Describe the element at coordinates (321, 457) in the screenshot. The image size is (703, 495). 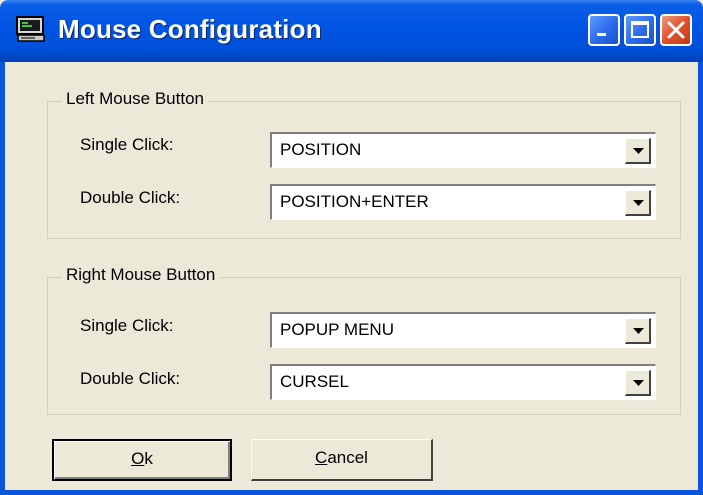
I see `cancel-mnemonic: C` at that location.